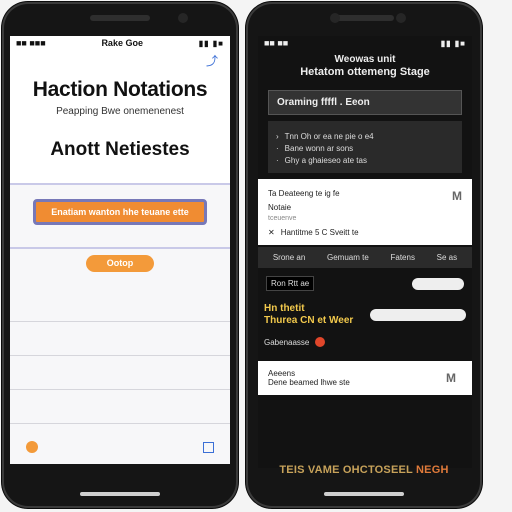 The width and height of the screenshot is (512, 512). I want to click on divider, so click(120, 248).